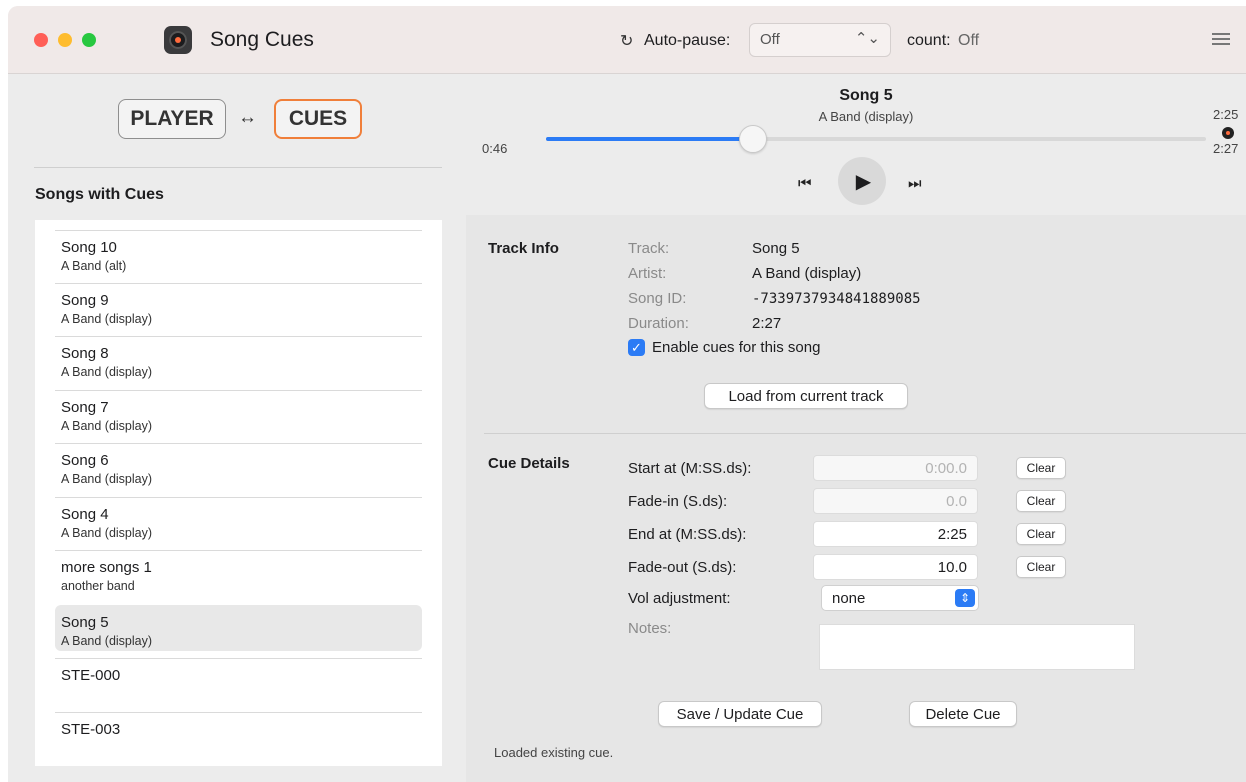 The image size is (1246, 782). What do you see at coordinates (836, 299) in the screenshot?
I see `song-id-value: -7339737934841889085` at bounding box center [836, 299].